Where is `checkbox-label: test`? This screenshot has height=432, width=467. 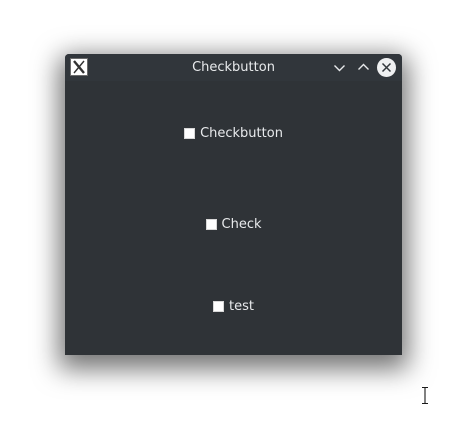 checkbox-label: test is located at coordinates (241, 306).